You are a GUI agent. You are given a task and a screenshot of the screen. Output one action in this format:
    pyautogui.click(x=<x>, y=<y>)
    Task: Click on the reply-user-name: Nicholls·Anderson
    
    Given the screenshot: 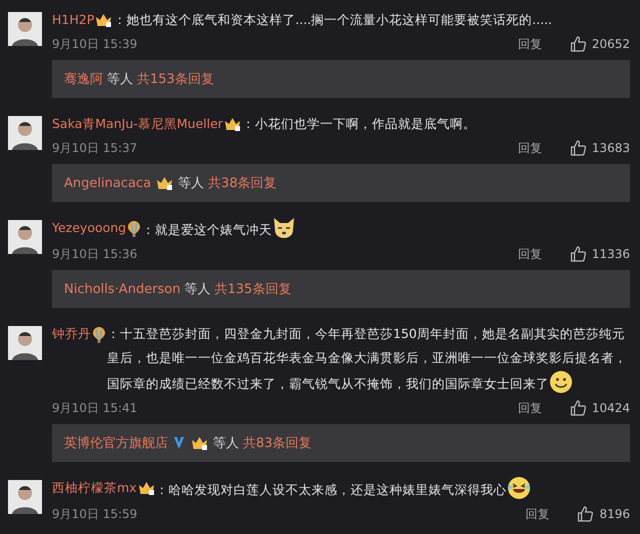 What is the action you would take?
    pyautogui.click(x=122, y=289)
    